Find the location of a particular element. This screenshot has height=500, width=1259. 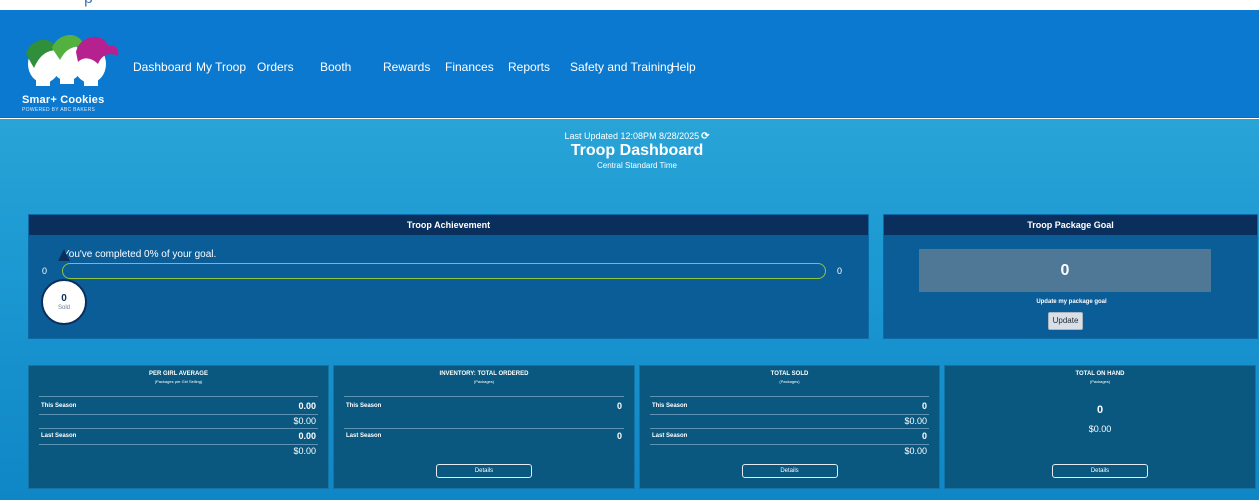

nav-my-troop: My Troop is located at coordinates (221, 67).